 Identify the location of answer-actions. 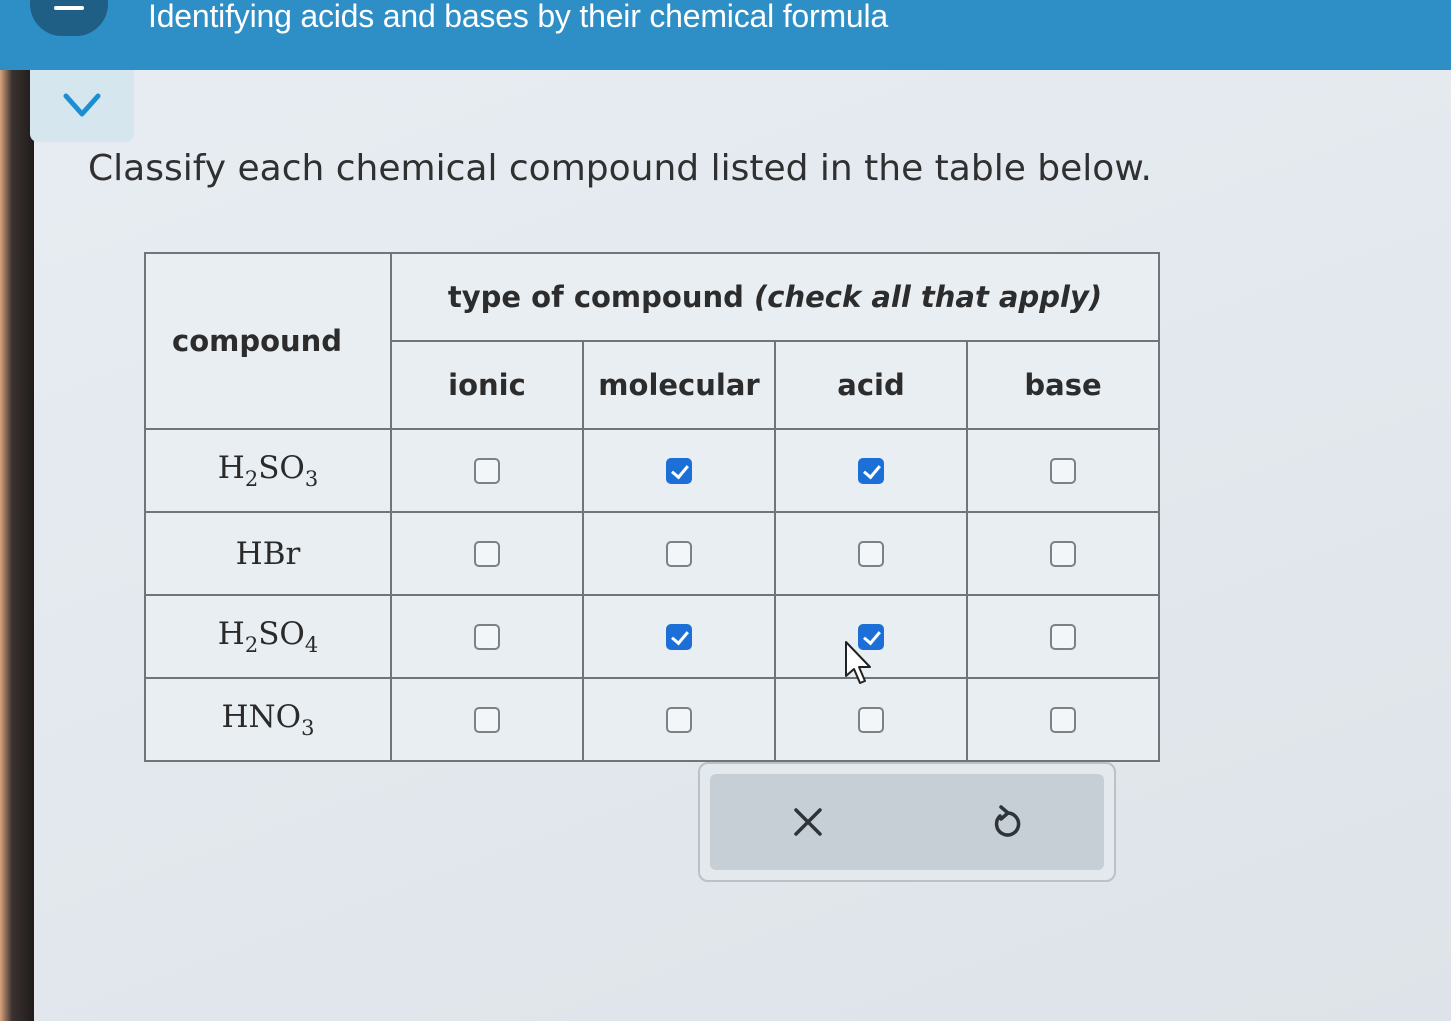
(907, 822).